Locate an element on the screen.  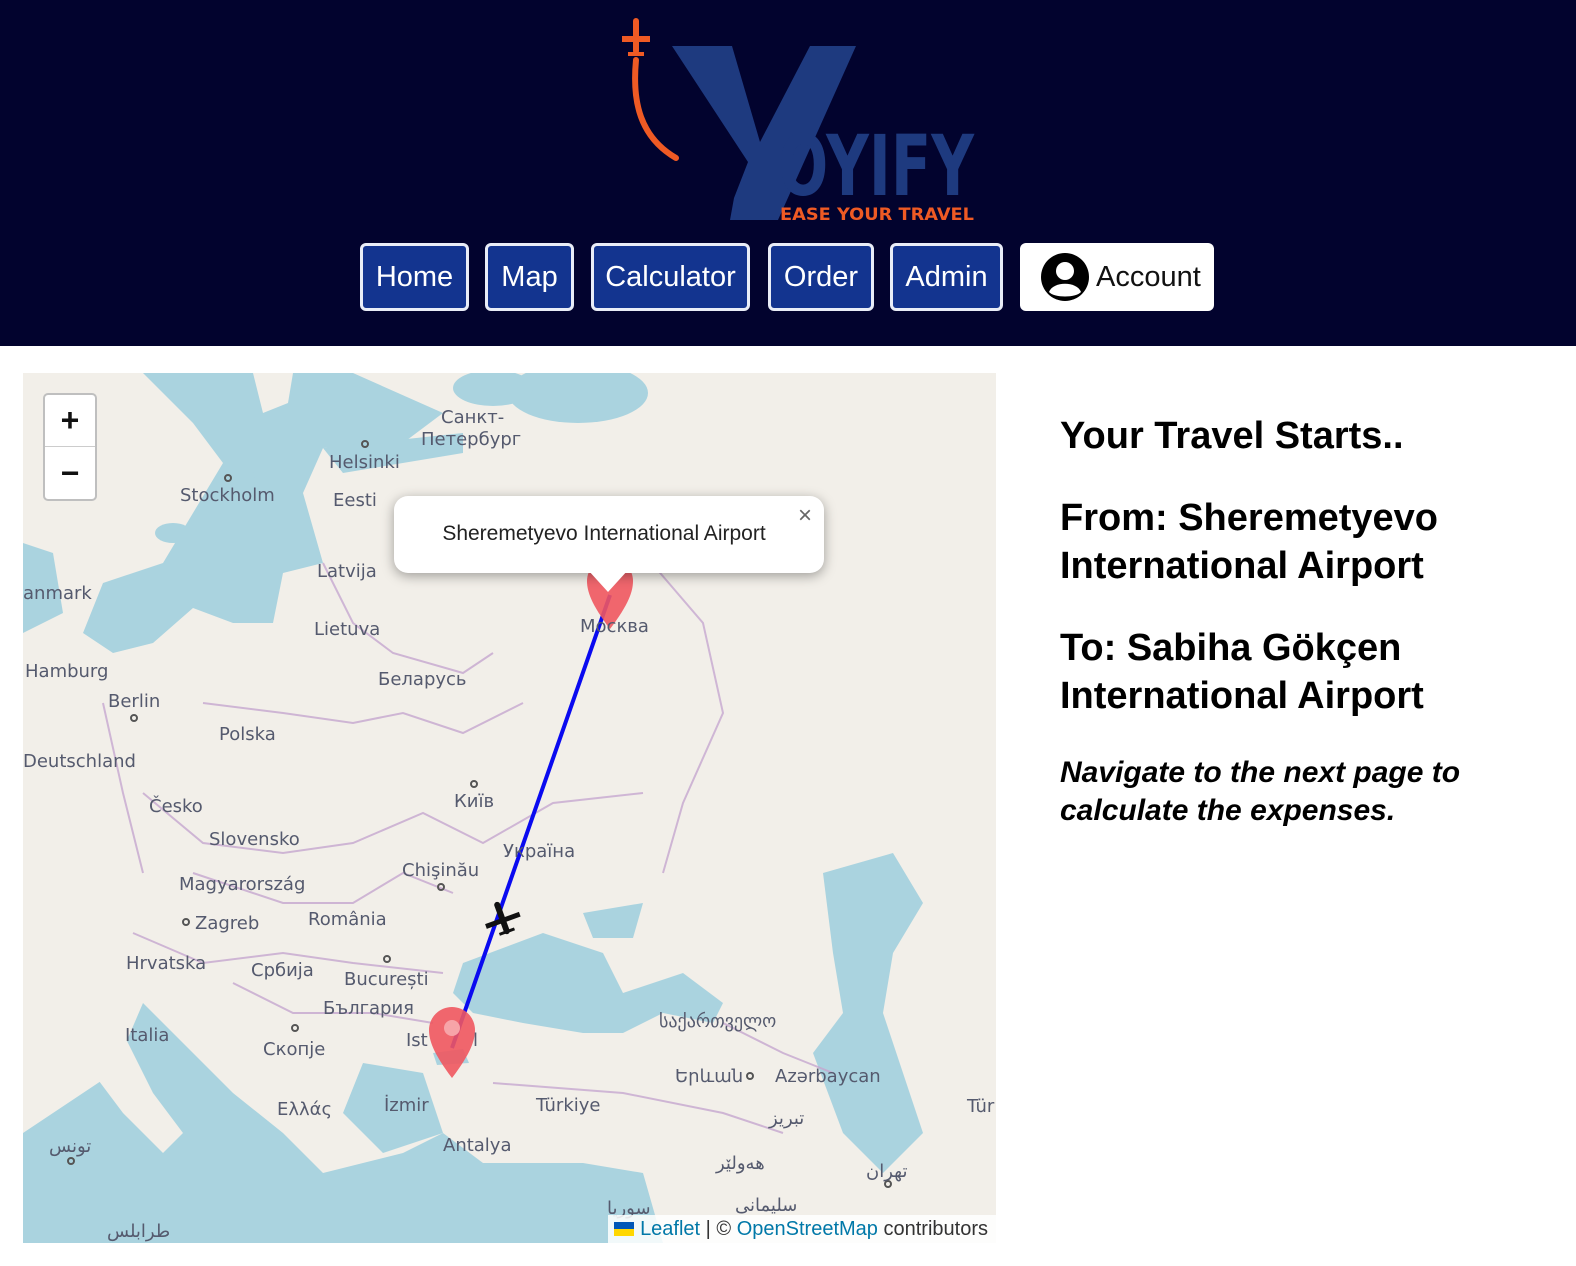
map-label: İzmir is located at coordinates (406, 1105).